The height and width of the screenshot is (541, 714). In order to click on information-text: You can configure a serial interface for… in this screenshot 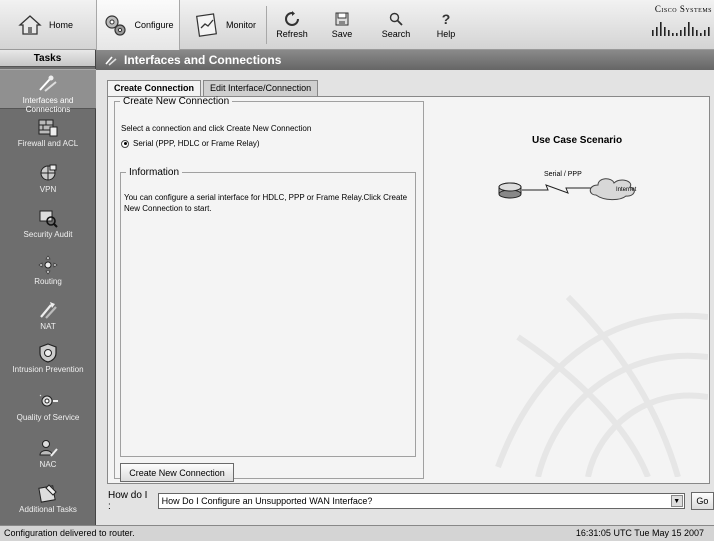, I will do `click(266, 203)`.